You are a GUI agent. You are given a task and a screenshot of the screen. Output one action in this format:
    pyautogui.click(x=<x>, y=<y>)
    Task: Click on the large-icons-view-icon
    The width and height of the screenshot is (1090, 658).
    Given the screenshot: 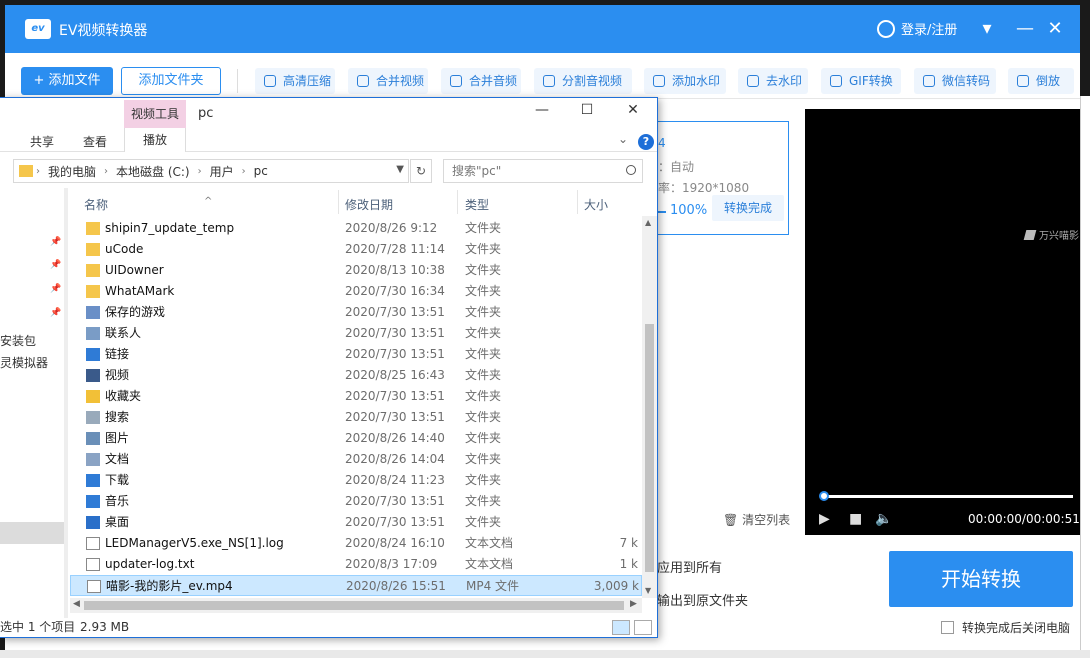 What is the action you would take?
    pyautogui.click(x=643, y=627)
    